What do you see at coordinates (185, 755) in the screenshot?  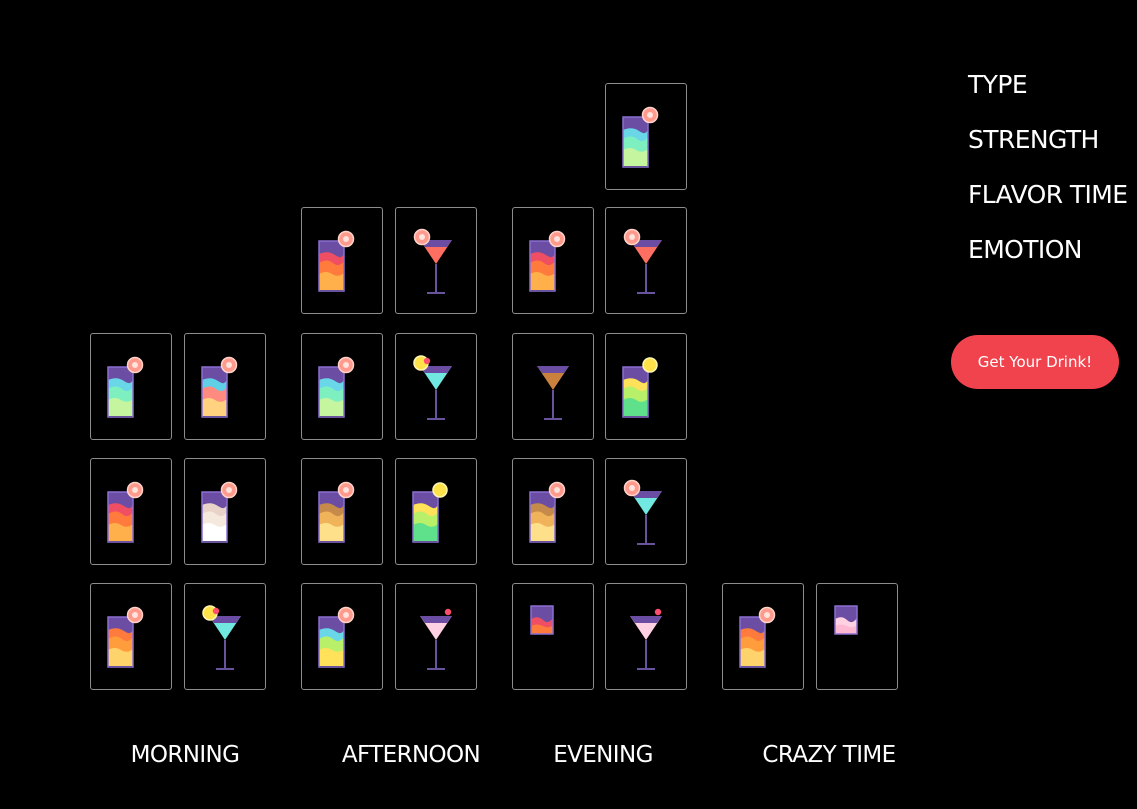 I see `column-label-morning: MORNING` at bounding box center [185, 755].